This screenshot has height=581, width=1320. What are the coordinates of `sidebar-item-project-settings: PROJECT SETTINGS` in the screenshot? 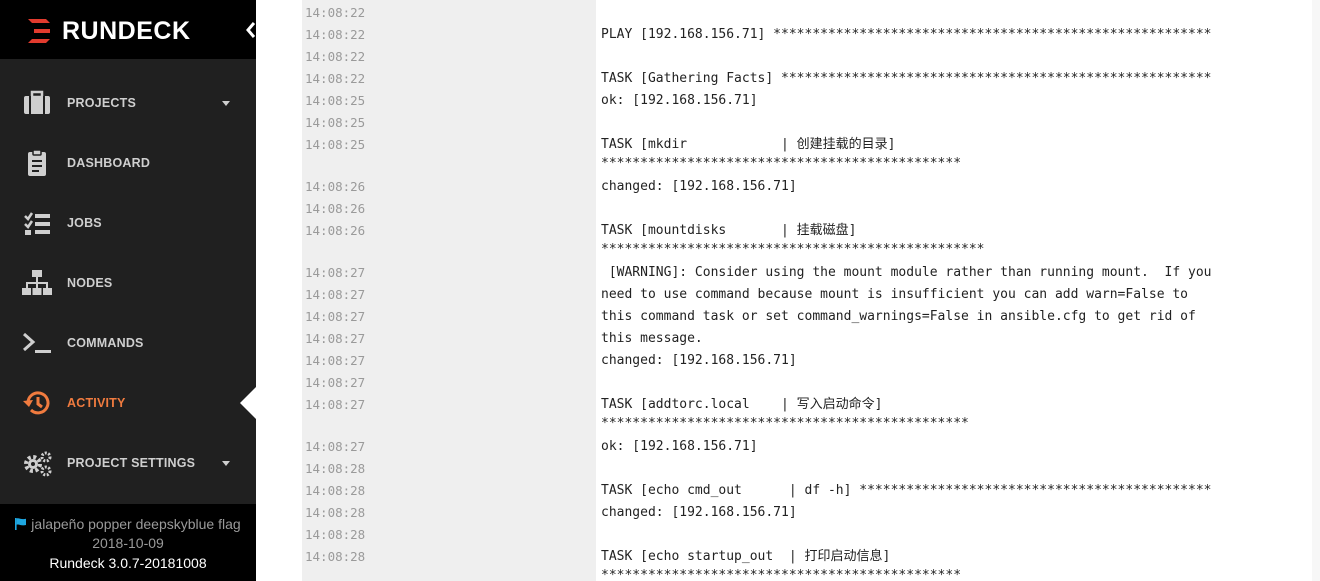 It's located at (128, 463).